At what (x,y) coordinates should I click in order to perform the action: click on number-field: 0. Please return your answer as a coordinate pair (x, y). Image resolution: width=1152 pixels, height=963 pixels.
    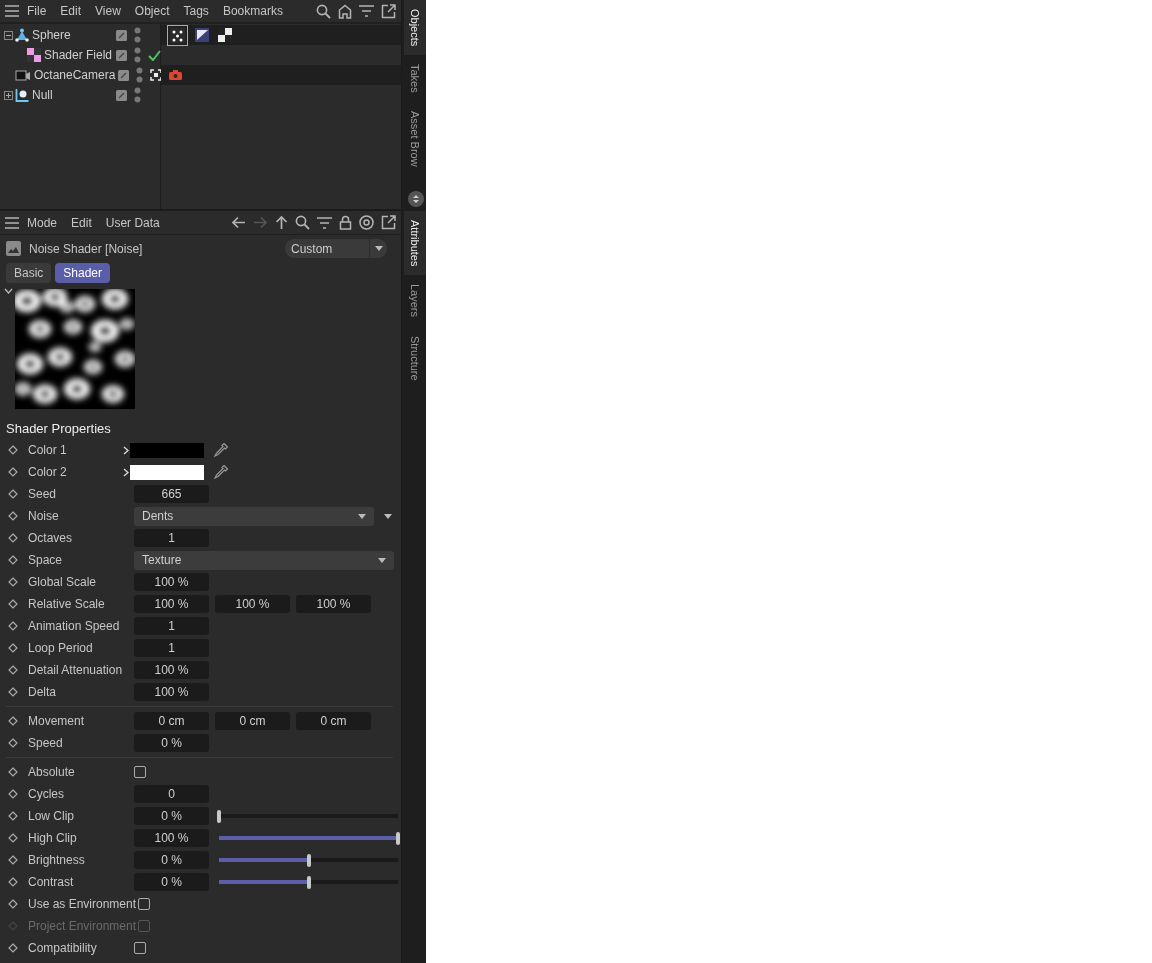
    Looking at the image, I should click on (171, 794).